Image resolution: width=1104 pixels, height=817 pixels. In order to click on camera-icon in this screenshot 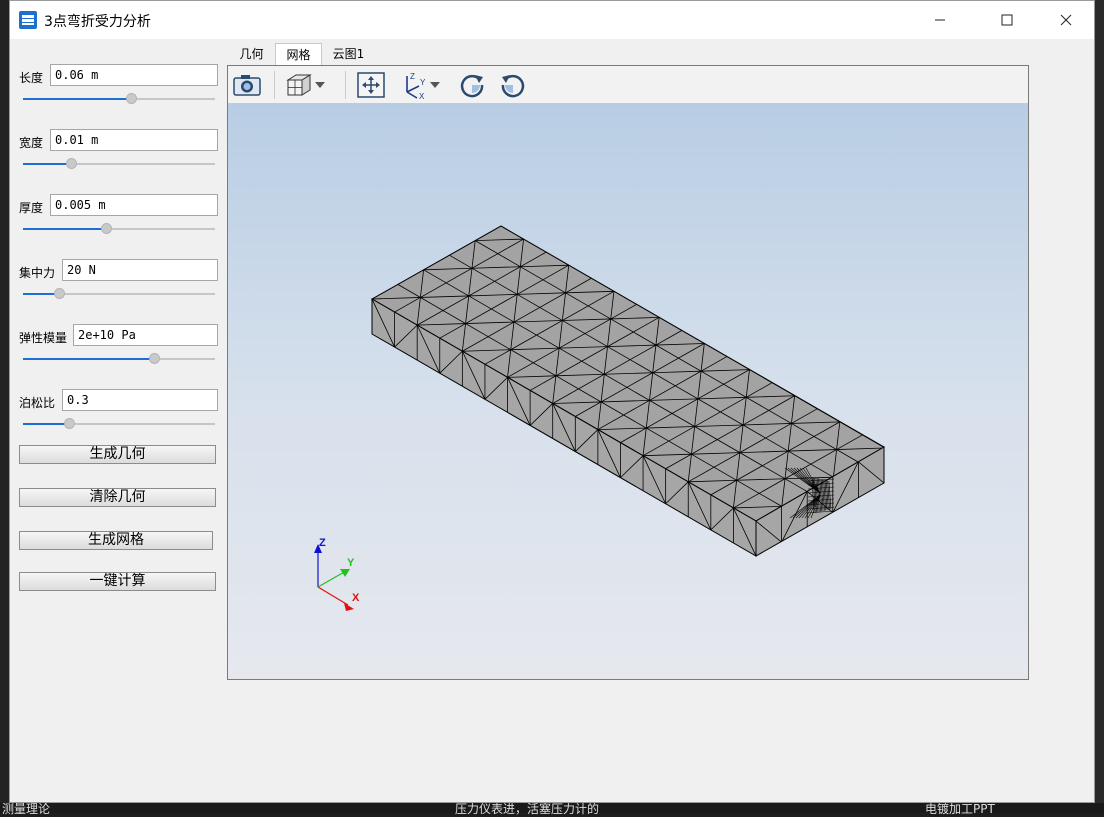, I will do `click(247, 85)`.